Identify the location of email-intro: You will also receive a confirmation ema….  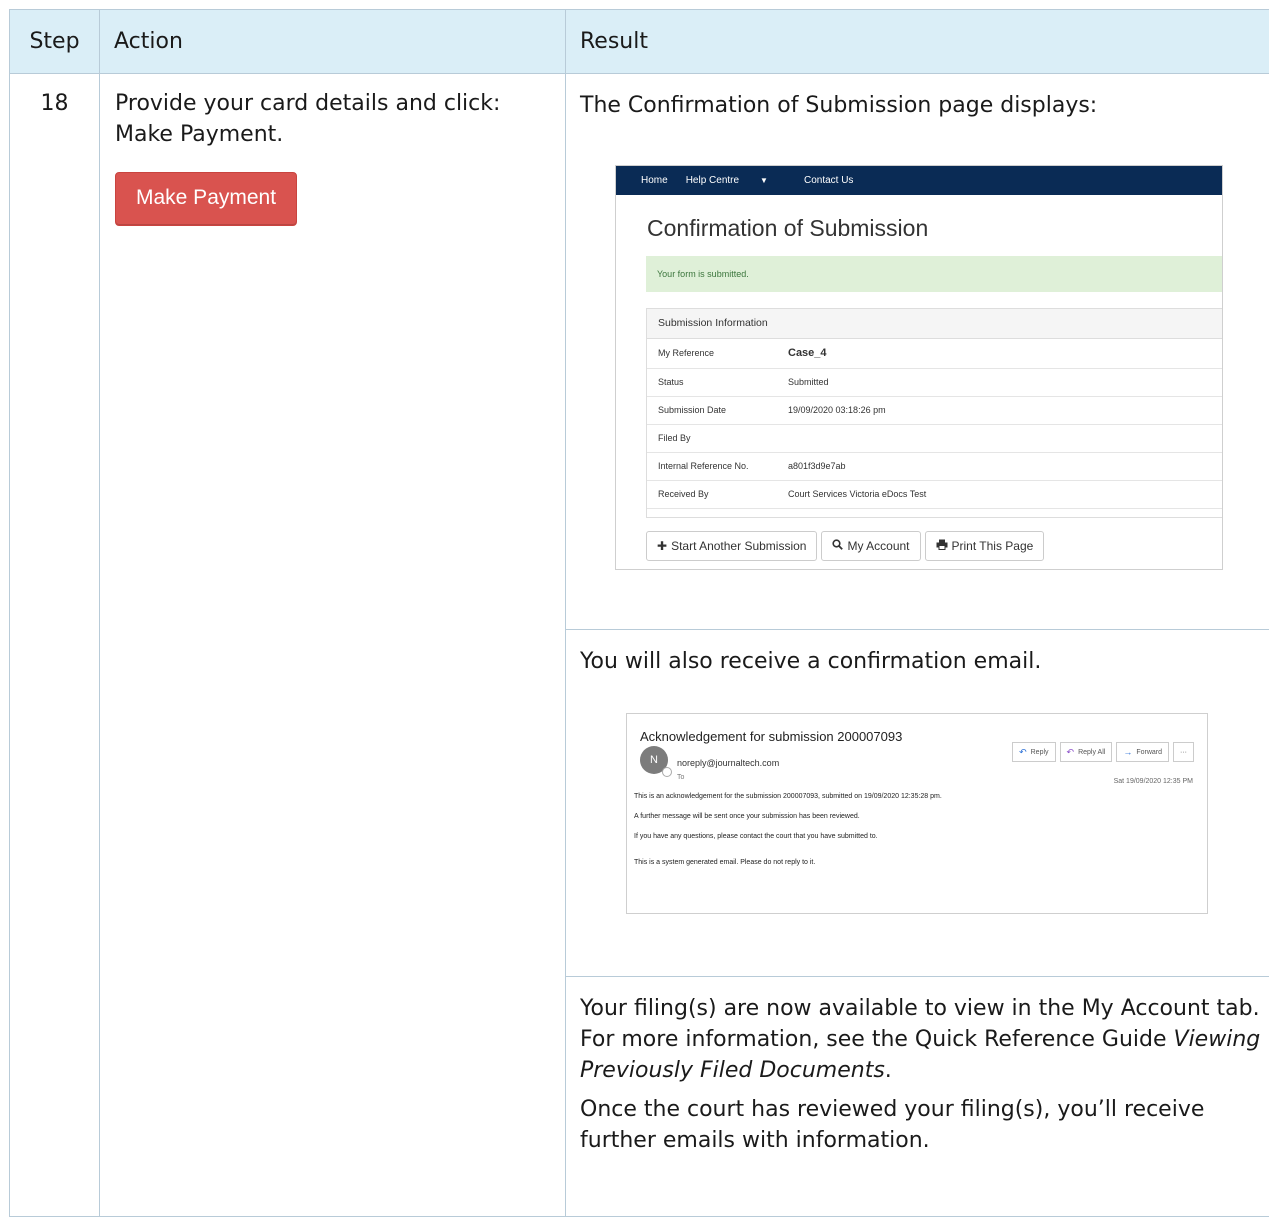
(922, 661).